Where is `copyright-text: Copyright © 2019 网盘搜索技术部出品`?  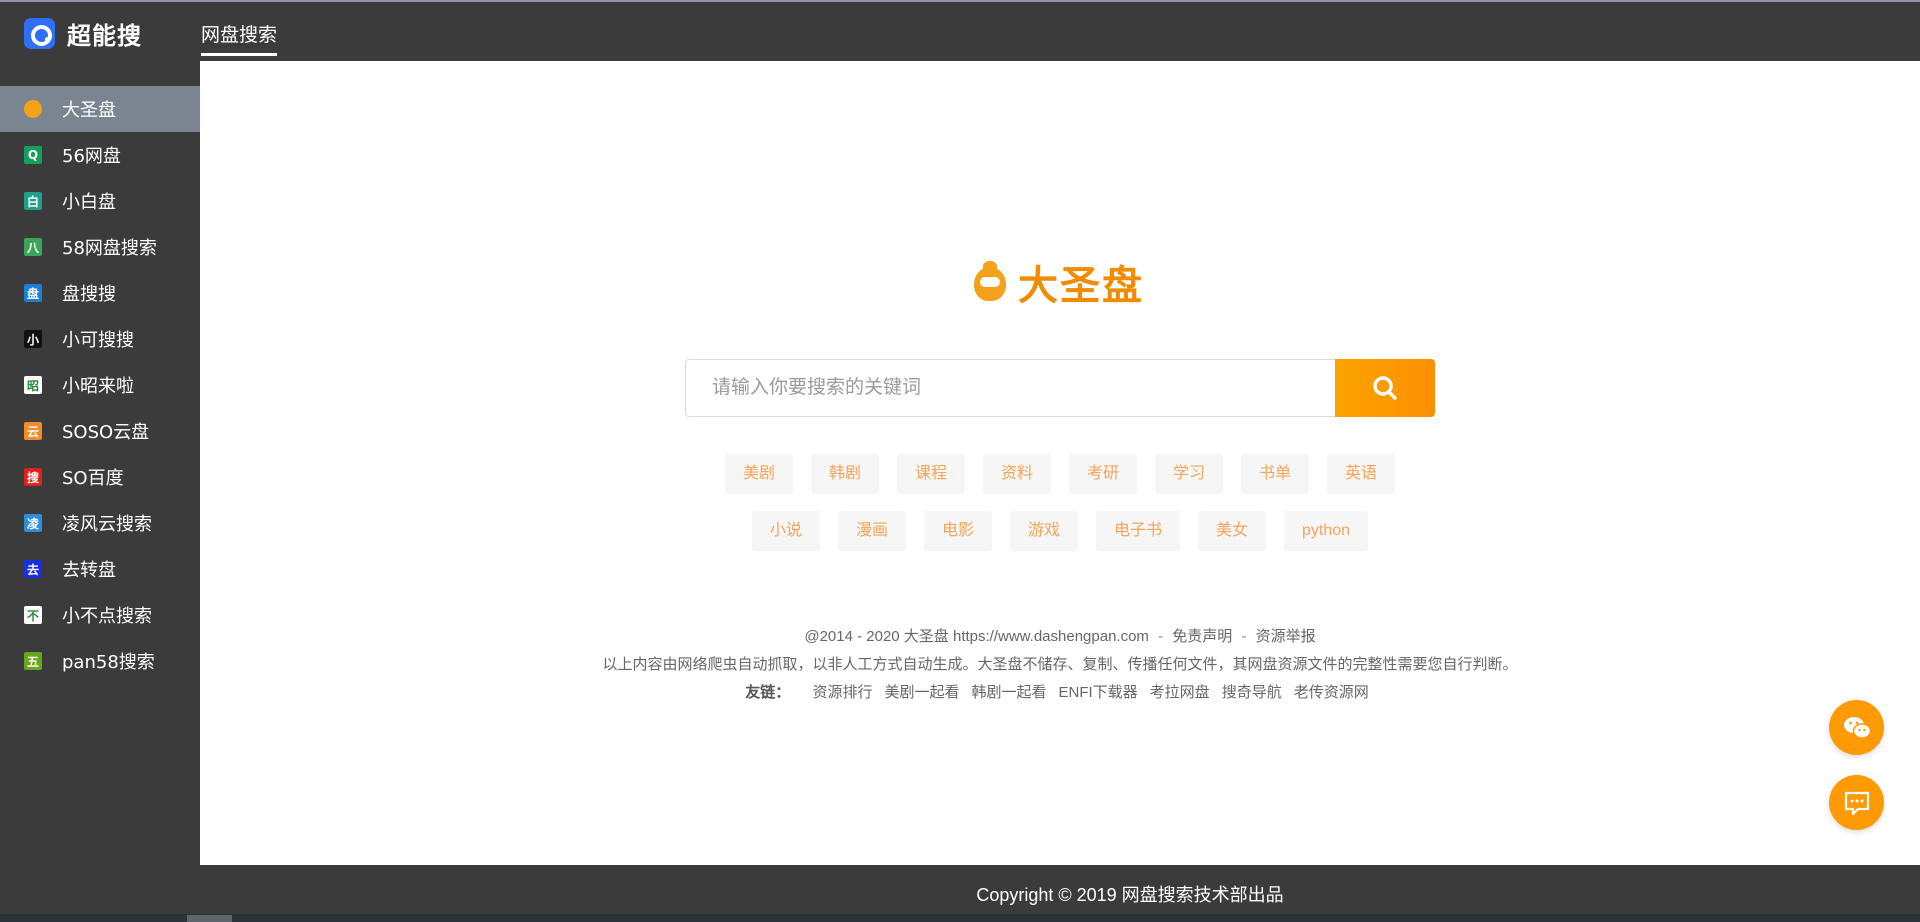 copyright-text: Copyright © 2019 网盘搜索技术部出品 is located at coordinates (1130, 895).